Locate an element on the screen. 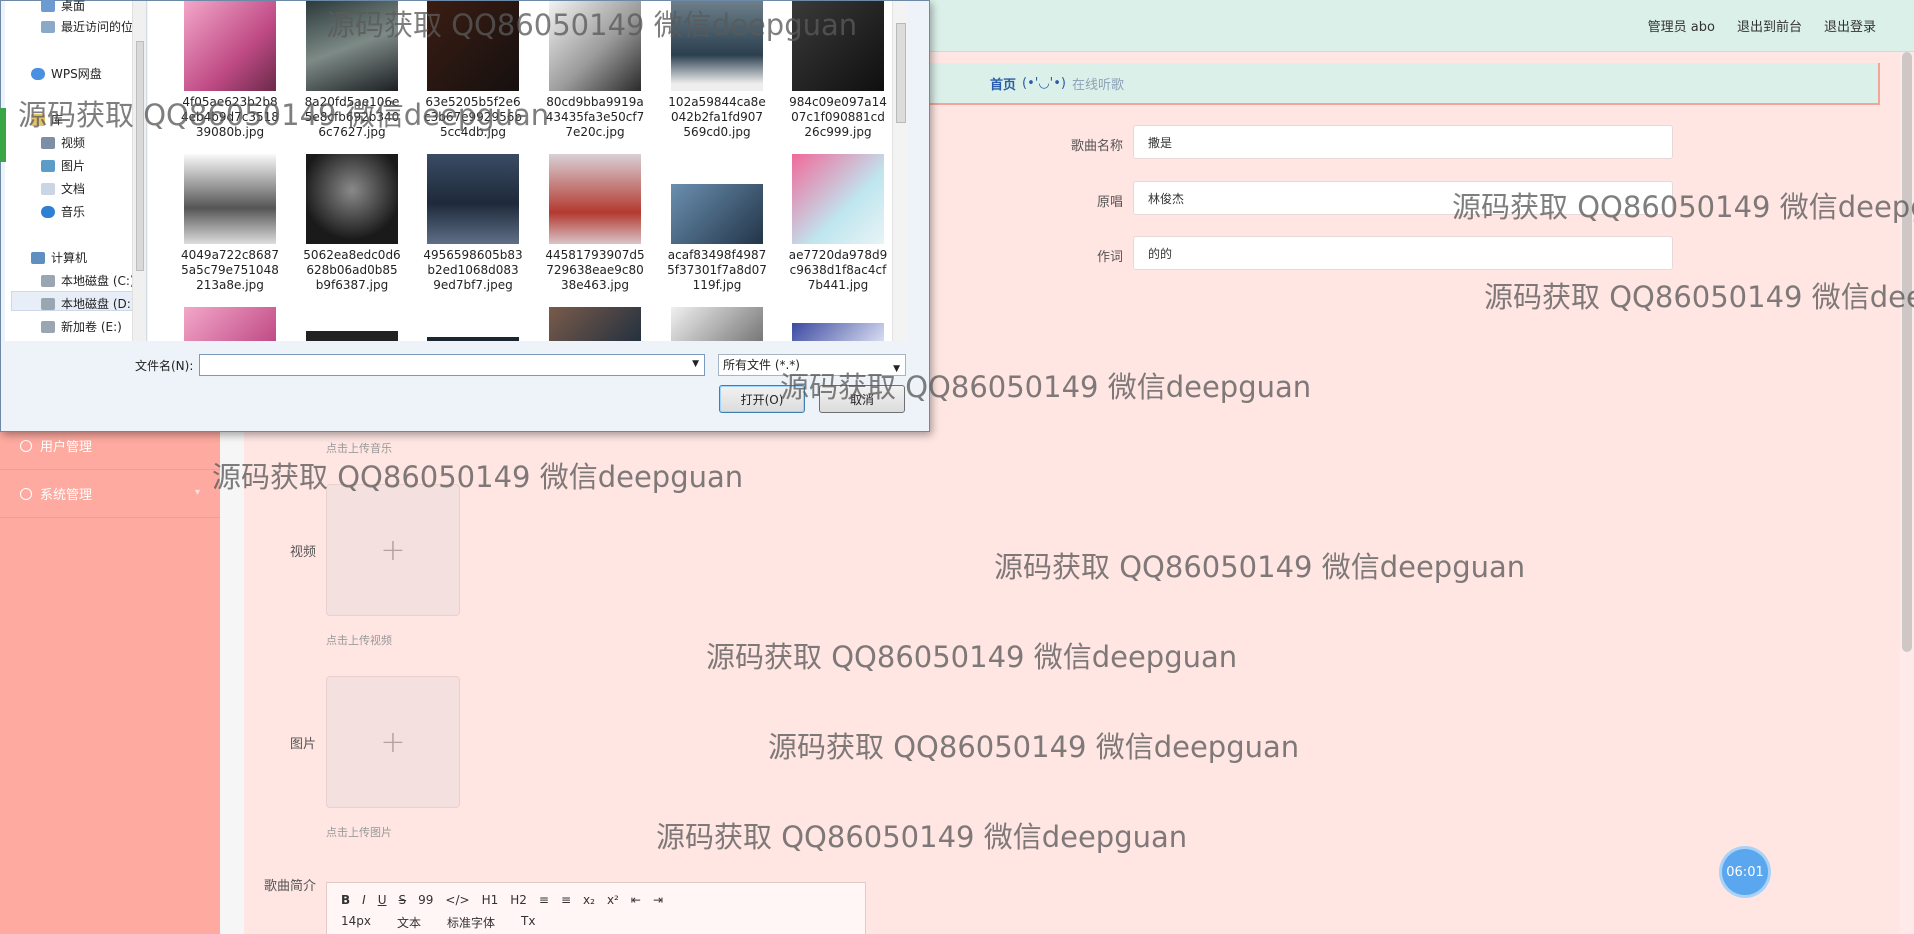  open-button: 打开(O) is located at coordinates (762, 399).